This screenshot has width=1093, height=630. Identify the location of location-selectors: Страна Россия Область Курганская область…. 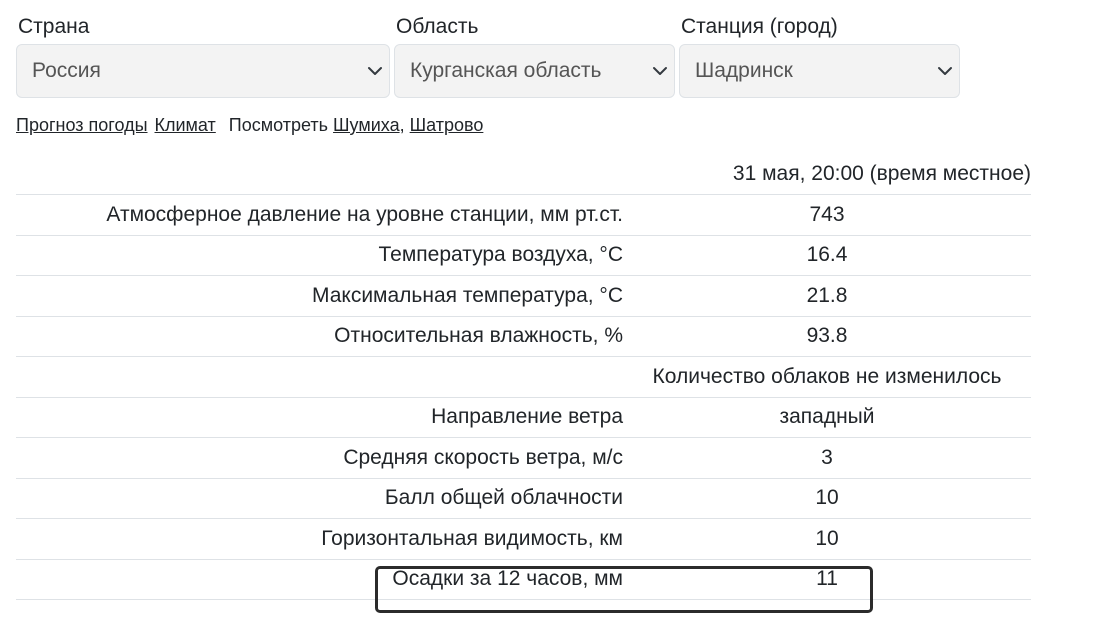
(490, 56).